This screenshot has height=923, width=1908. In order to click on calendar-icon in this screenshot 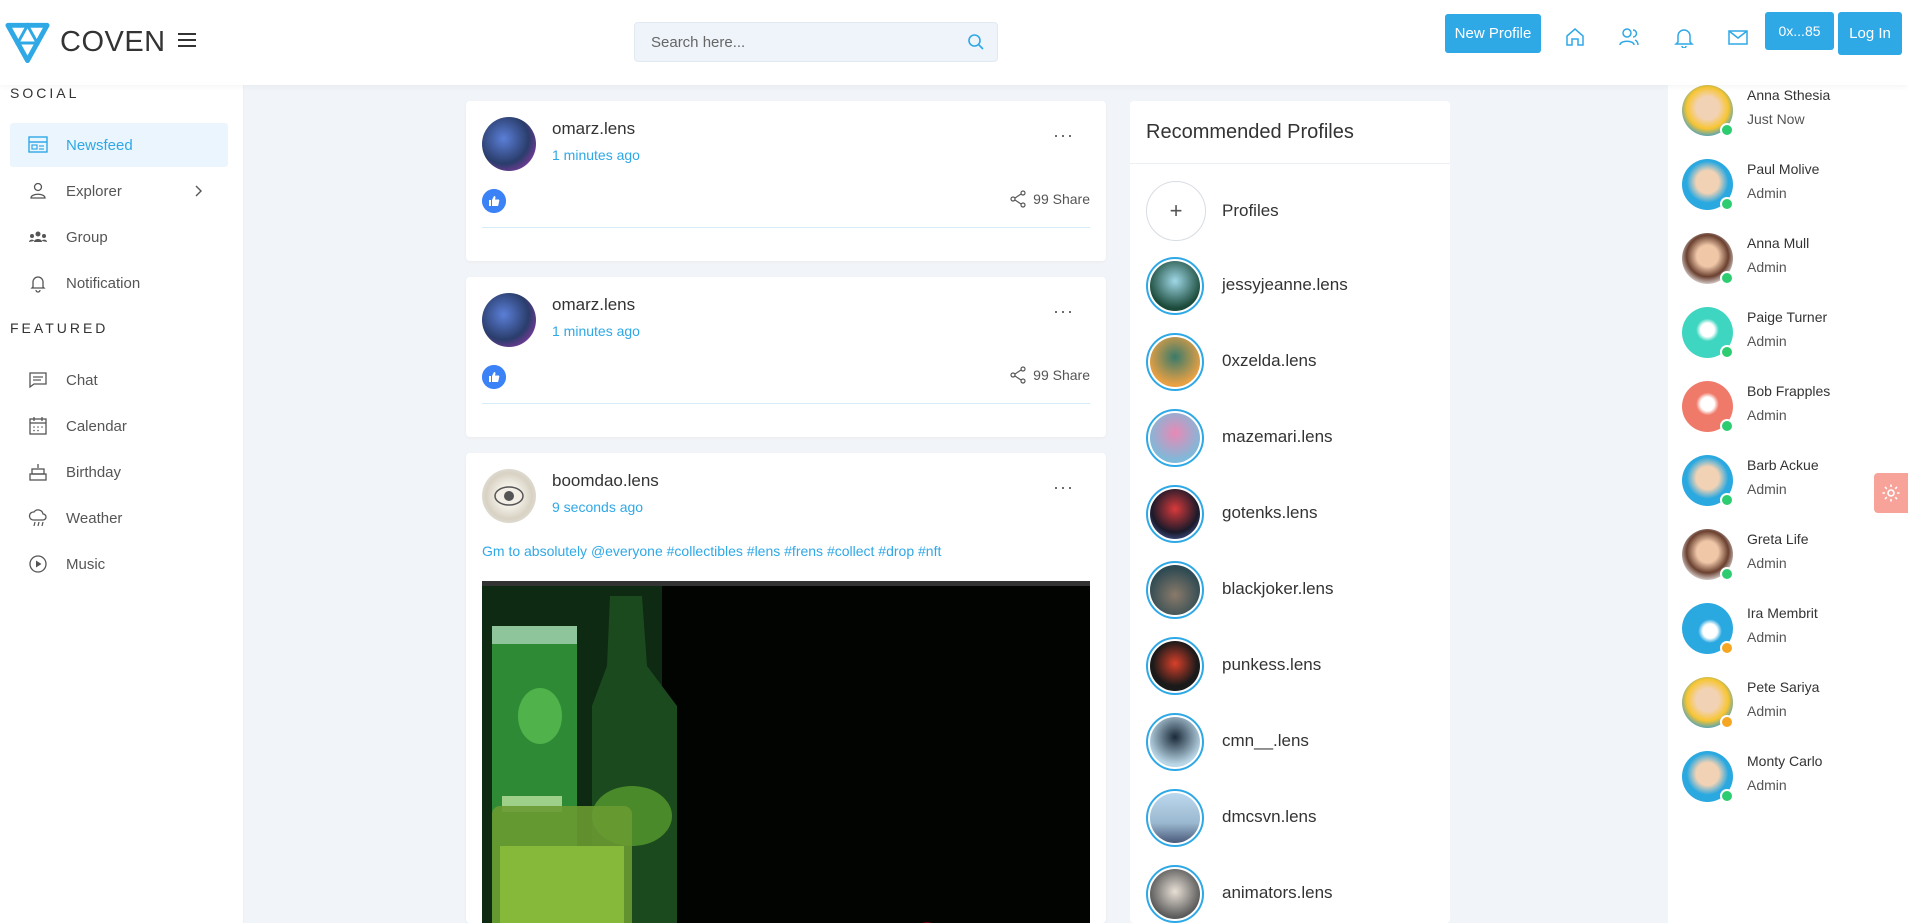, I will do `click(38, 426)`.